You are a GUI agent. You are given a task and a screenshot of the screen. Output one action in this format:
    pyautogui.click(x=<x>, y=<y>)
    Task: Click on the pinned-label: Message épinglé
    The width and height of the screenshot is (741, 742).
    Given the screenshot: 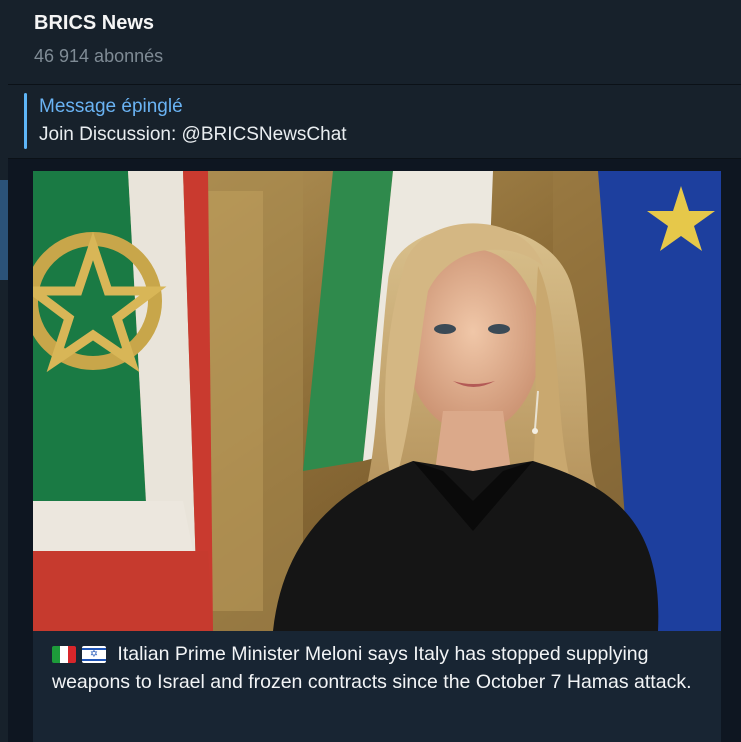 What is the action you would take?
    pyautogui.click(x=111, y=106)
    